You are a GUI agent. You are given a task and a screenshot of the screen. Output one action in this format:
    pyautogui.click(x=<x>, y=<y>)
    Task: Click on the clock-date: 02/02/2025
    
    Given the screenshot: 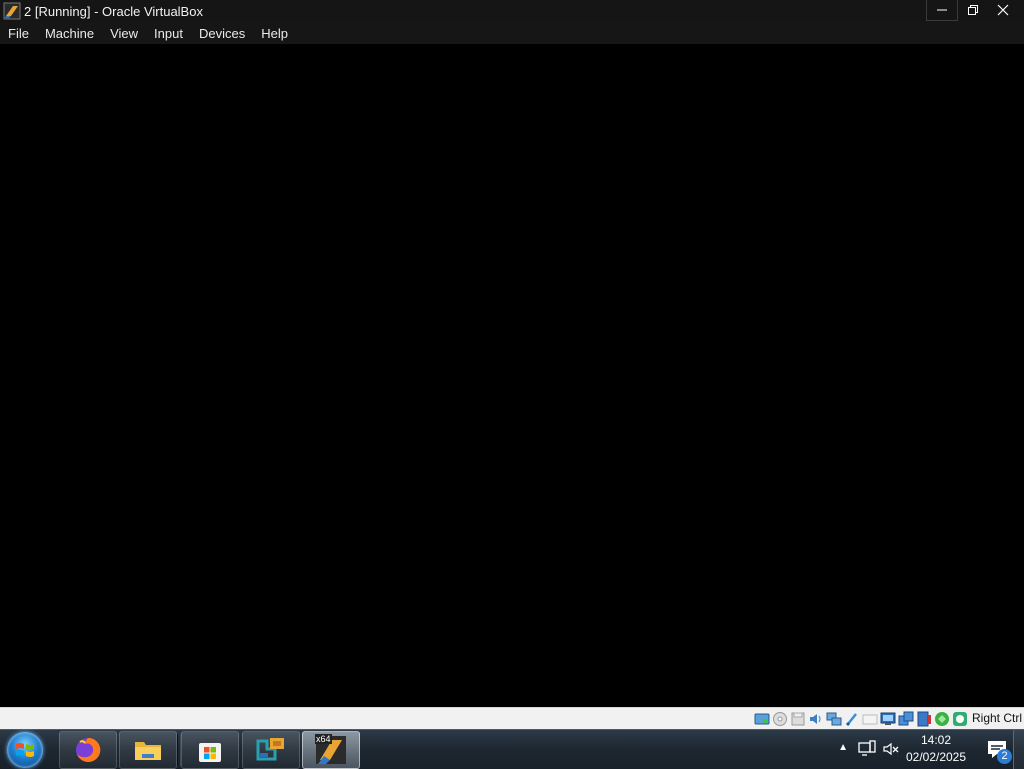 What is the action you would take?
    pyautogui.click(x=936, y=757)
    